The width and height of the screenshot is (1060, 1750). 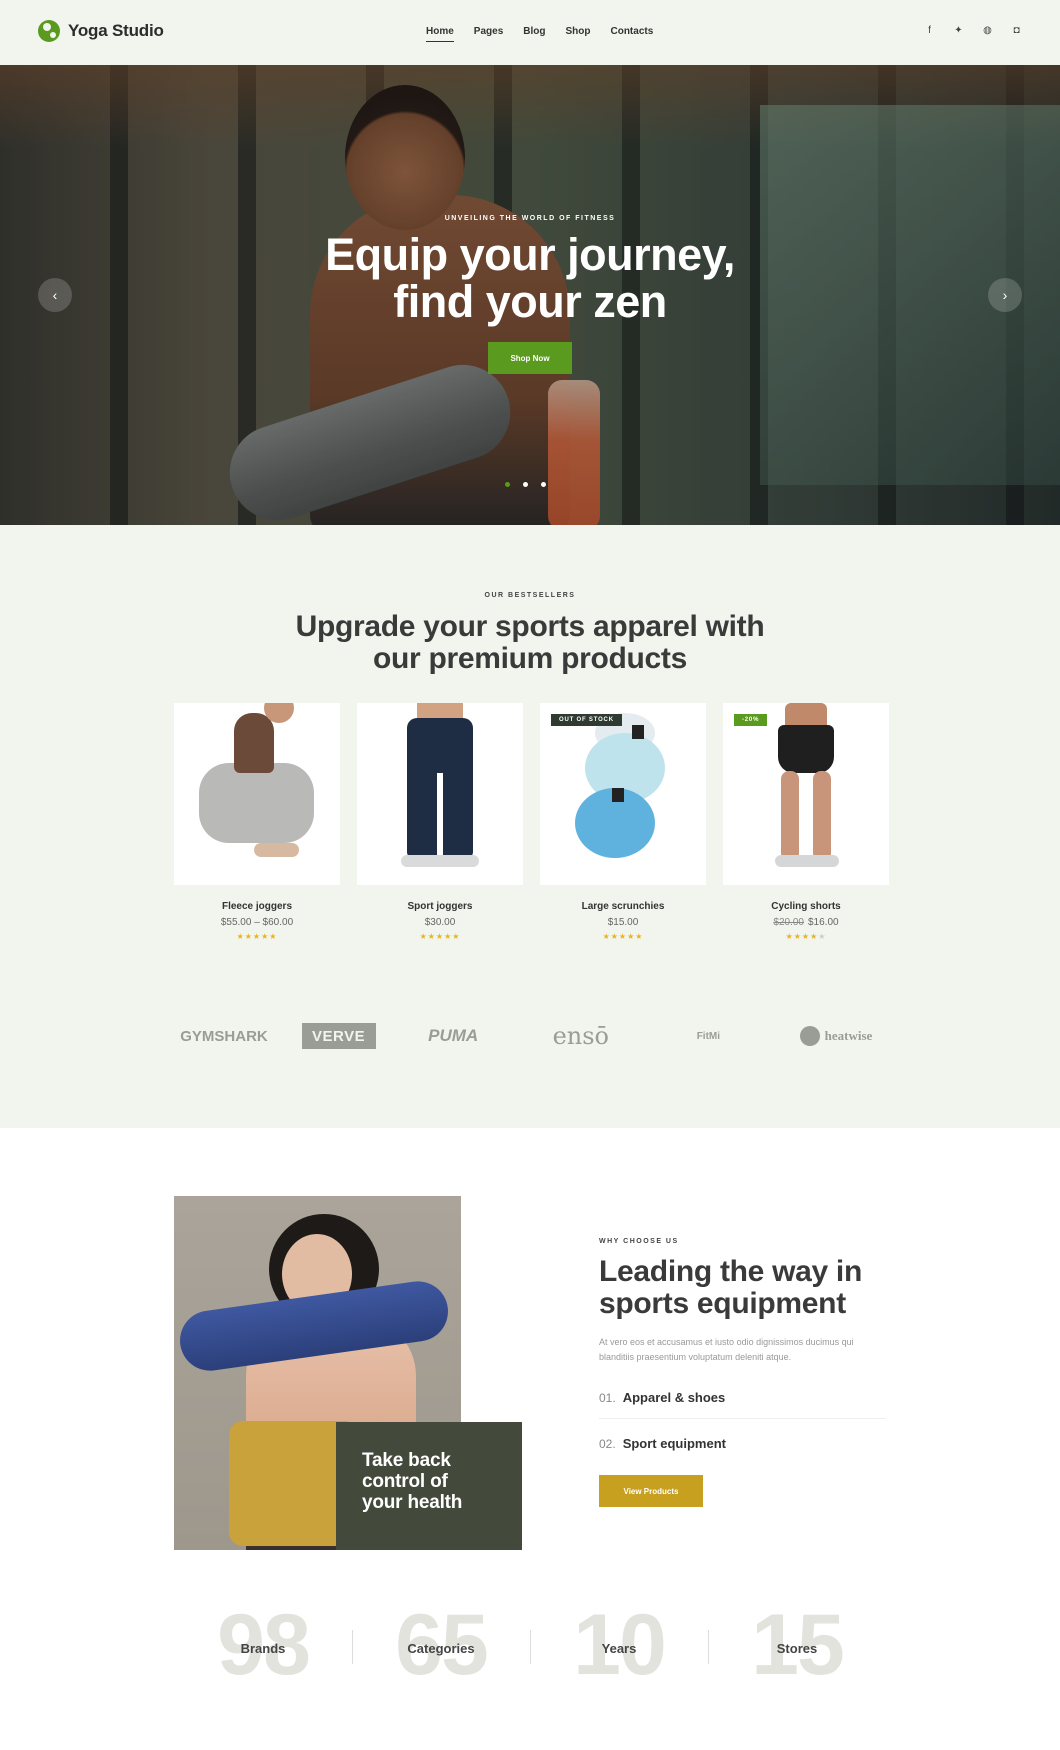 What do you see at coordinates (577, 34) in the screenshot?
I see `nav-item-shop: Shop` at bounding box center [577, 34].